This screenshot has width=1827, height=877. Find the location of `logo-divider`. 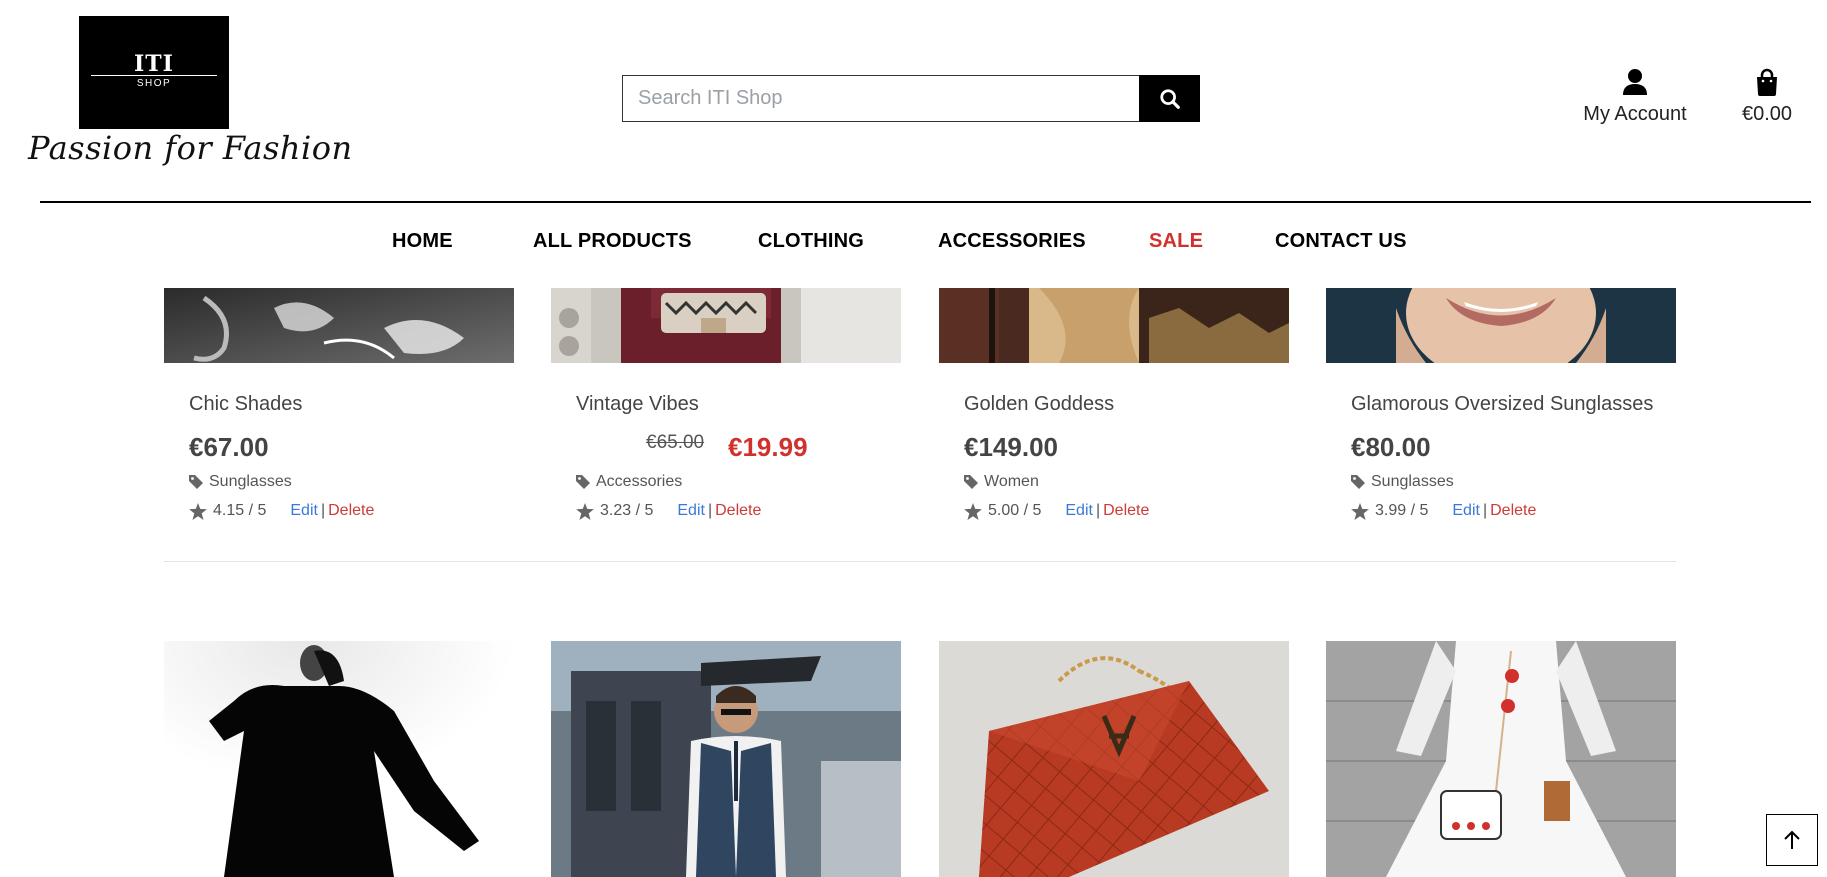

logo-divider is located at coordinates (154, 75).